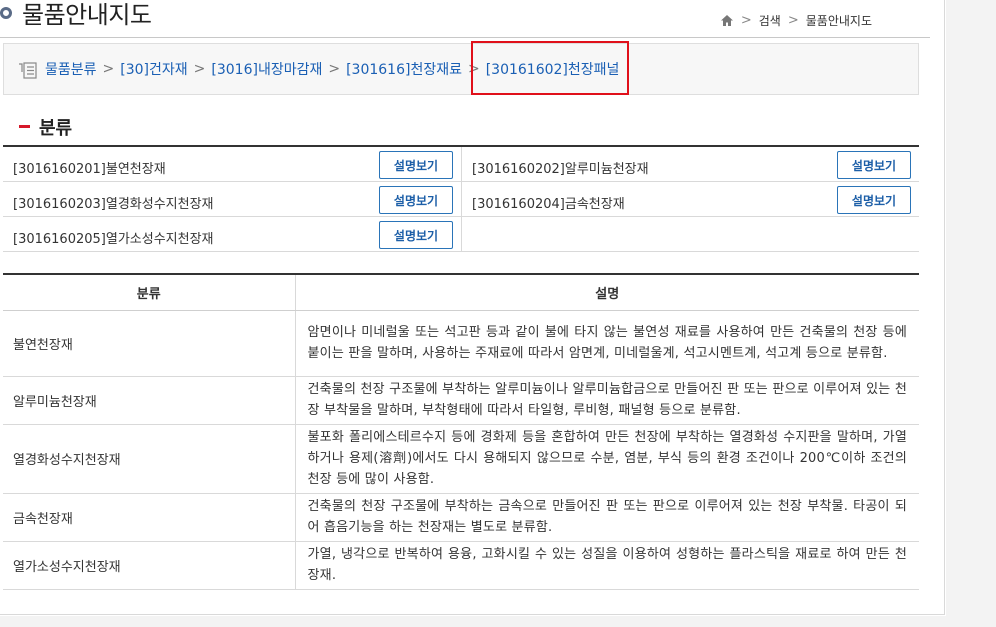 The image size is (996, 627). I want to click on column-header-description: 설명, so click(607, 292).